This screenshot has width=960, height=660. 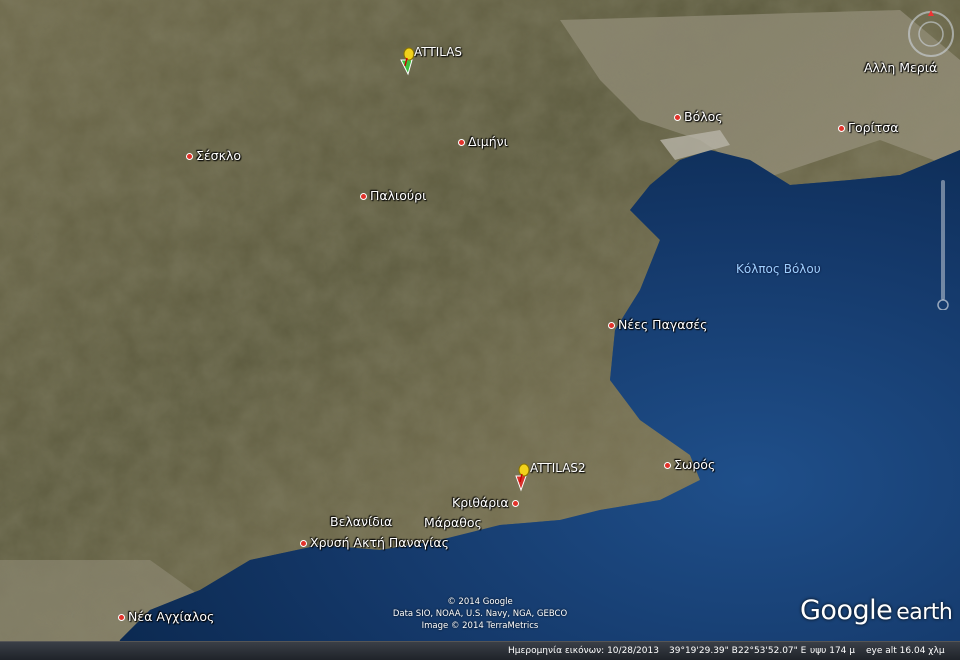 What do you see at coordinates (487, 502) in the screenshot?
I see `place-label-krithariа: Κριθάρια` at bounding box center [487, 502].